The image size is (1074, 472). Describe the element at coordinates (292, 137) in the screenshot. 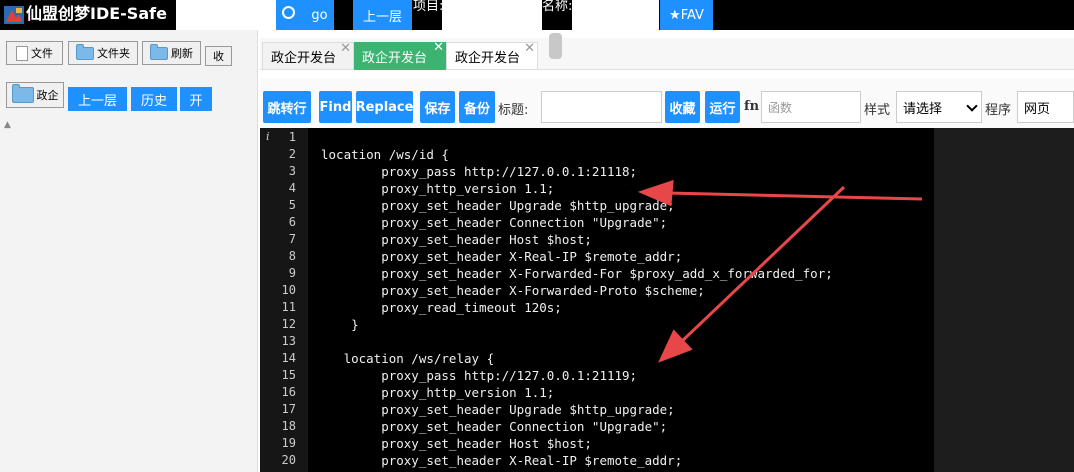

I see `line-number: 1` at that location.